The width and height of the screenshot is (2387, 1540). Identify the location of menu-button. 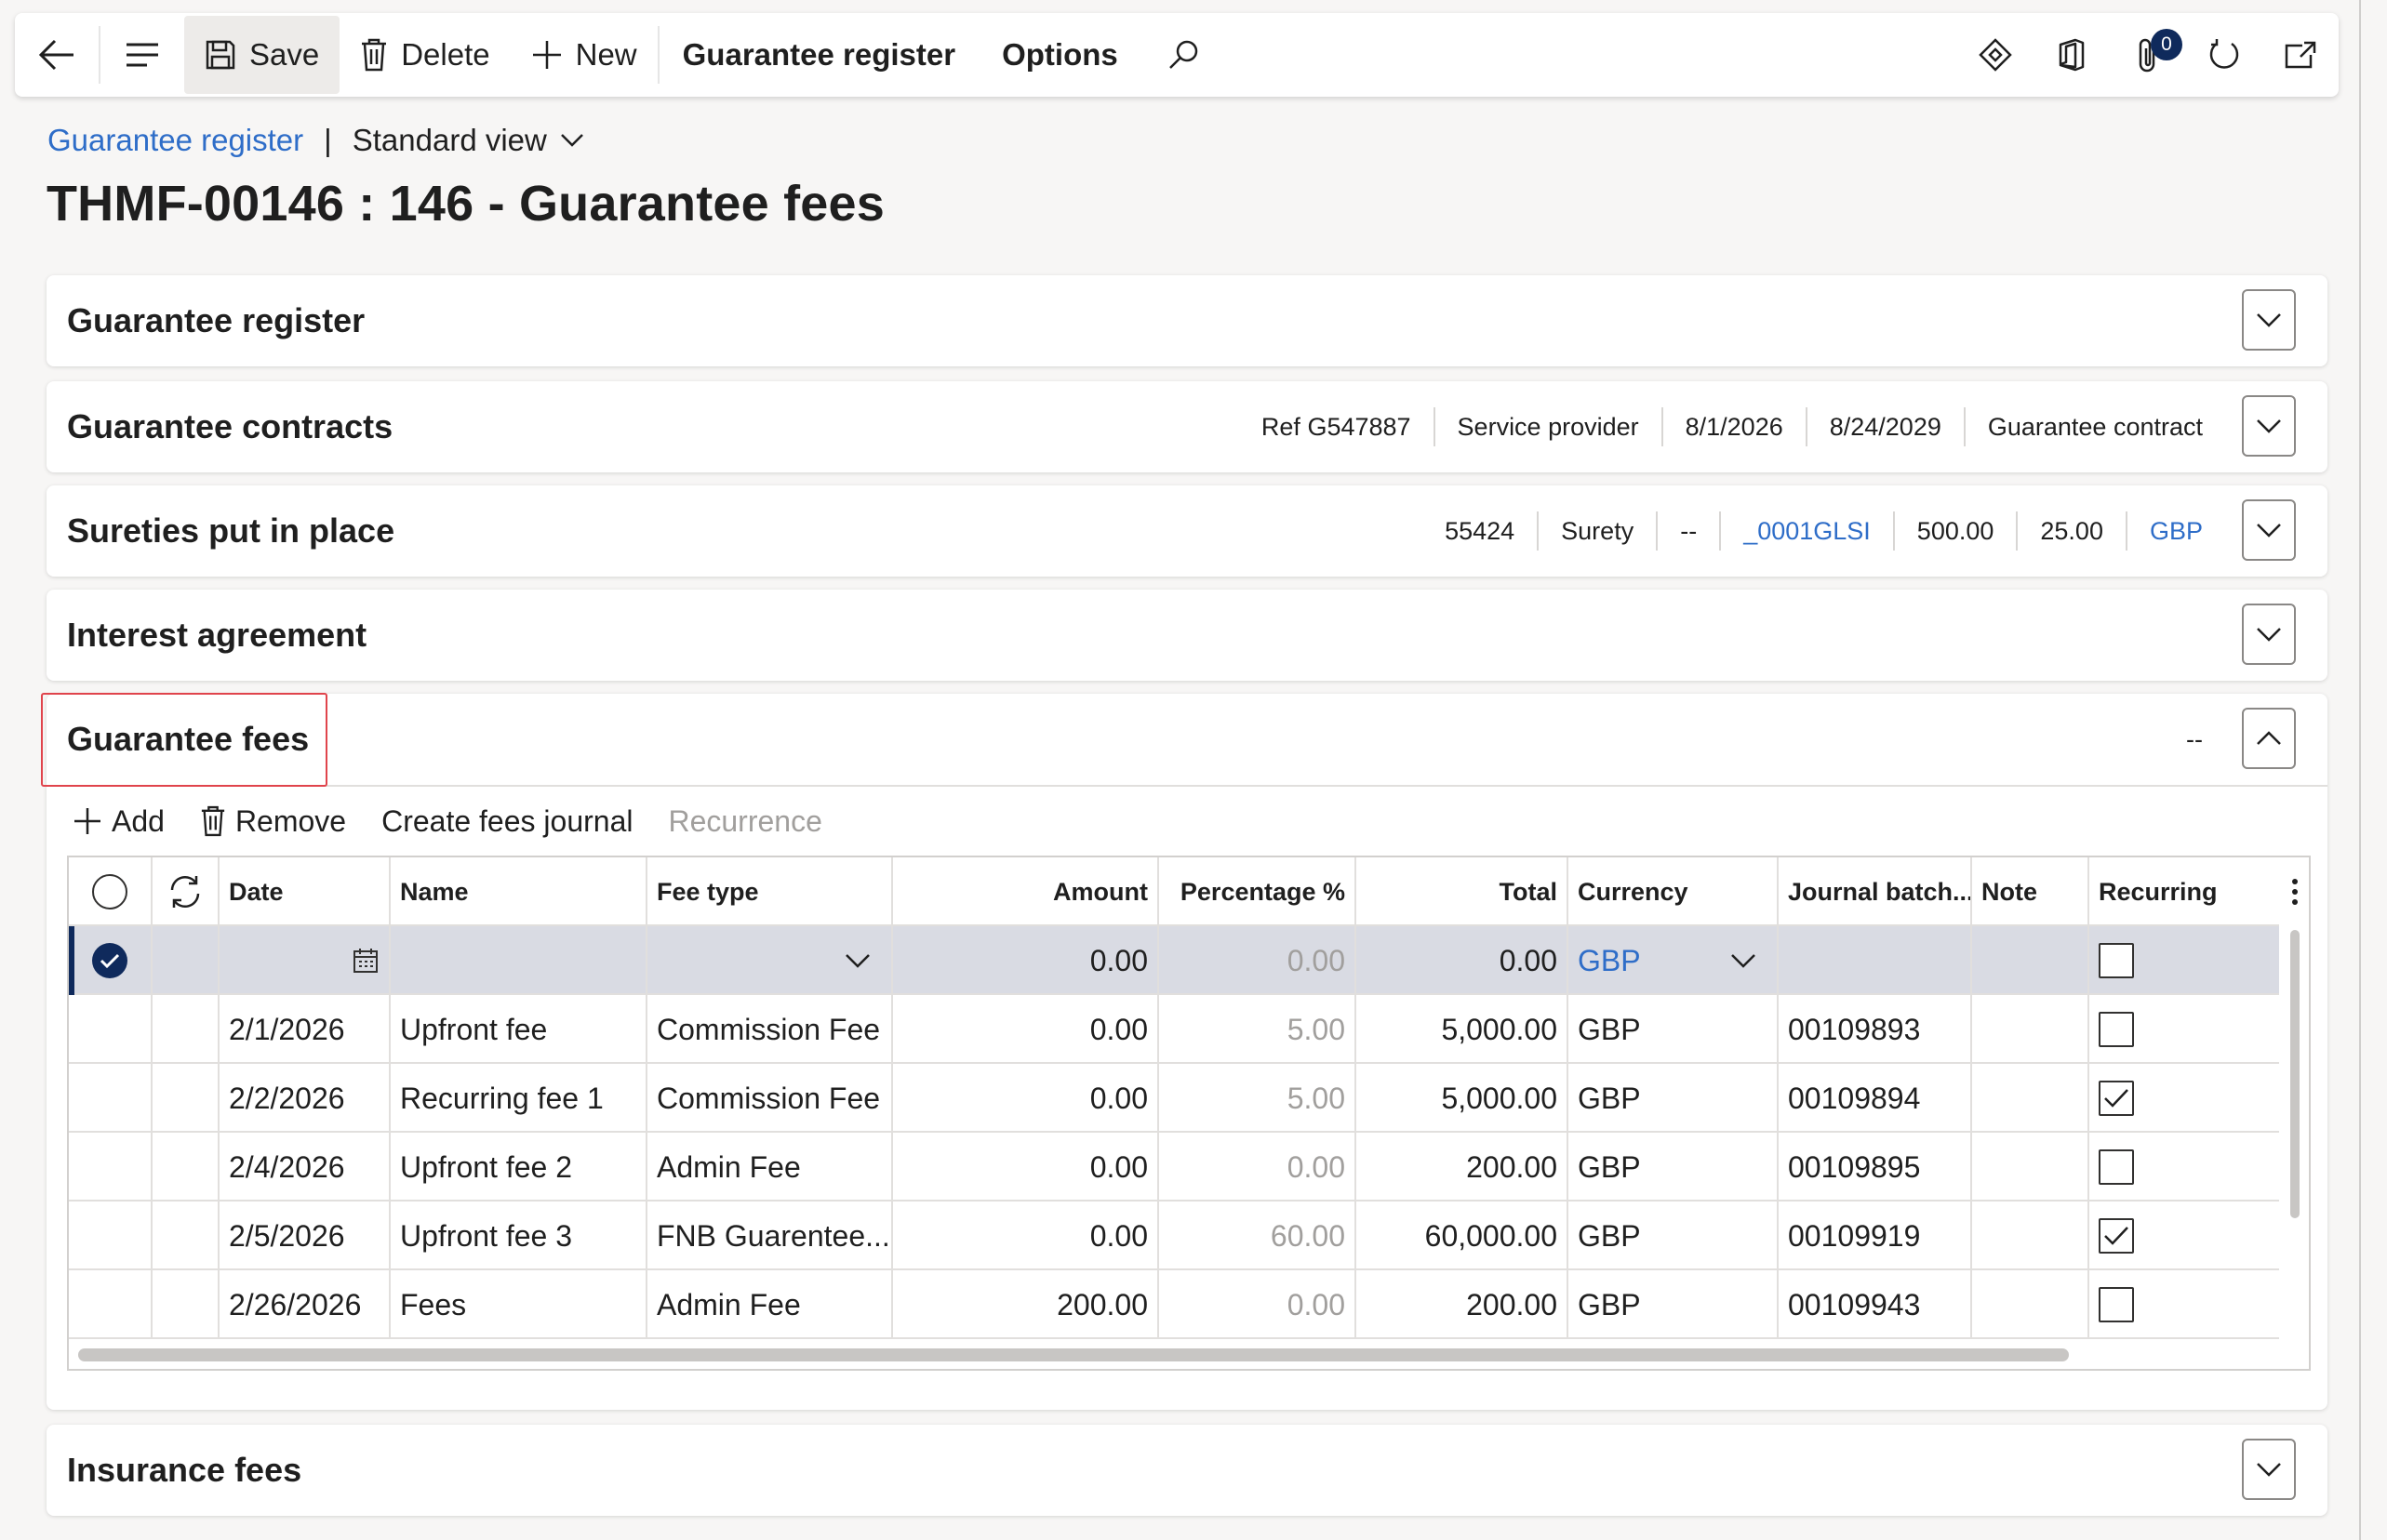
(142, 55).